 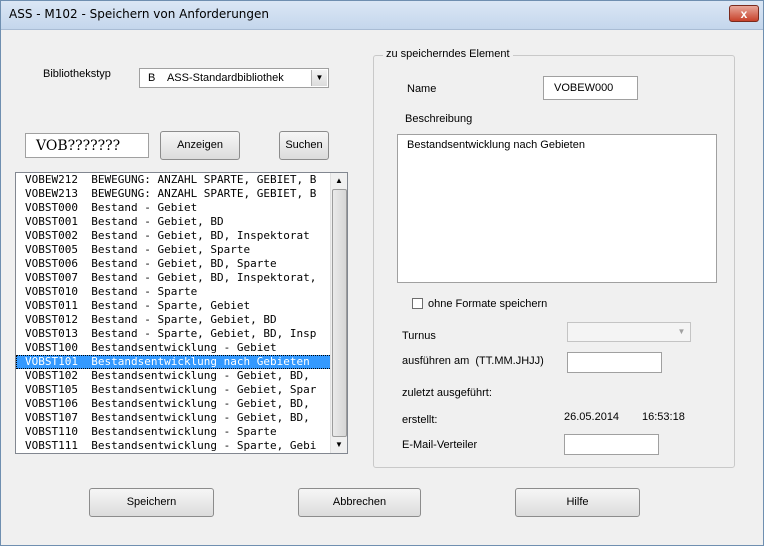 What do you see at coordinates (448, 54) in the screenshot?
I see `element-group-title: zu speicherndes Element` at bounding box center [448, 54].